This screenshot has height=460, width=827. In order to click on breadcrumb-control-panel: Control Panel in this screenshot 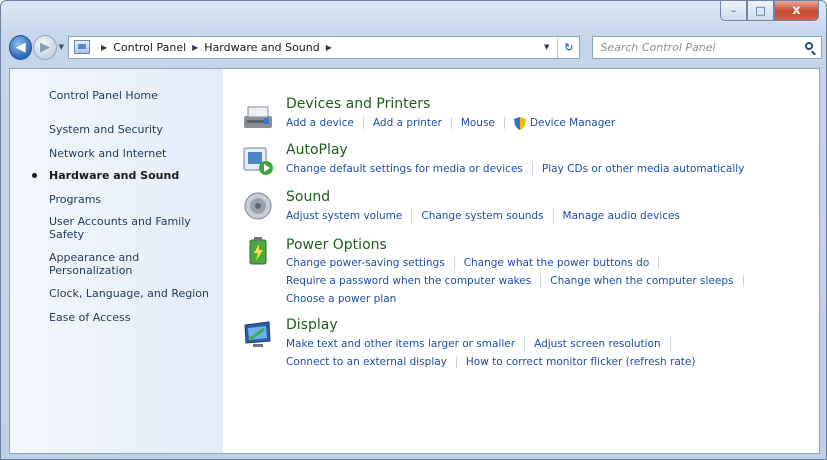, I will do `click(149, 47)`.